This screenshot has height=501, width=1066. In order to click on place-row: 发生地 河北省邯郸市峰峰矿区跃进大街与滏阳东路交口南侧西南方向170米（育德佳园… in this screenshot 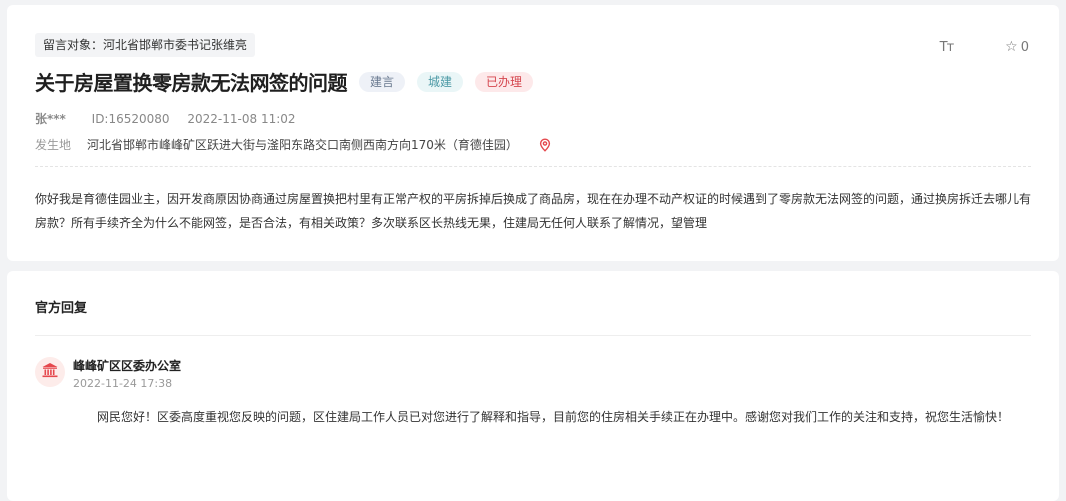, I will do `click(293, 144)`.